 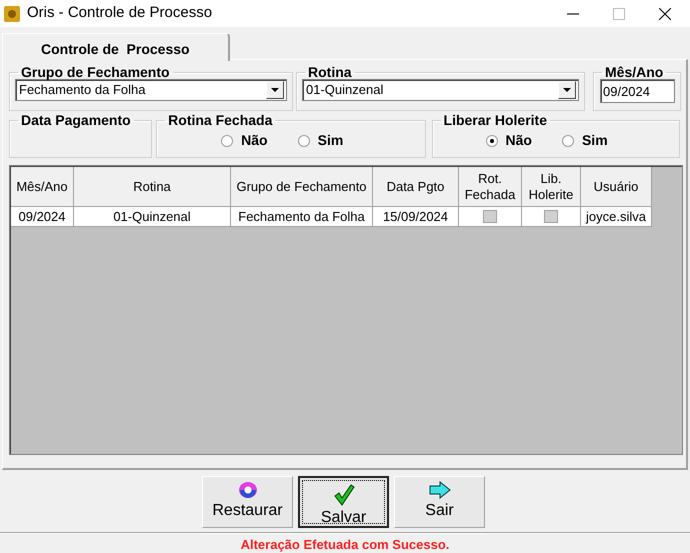 I want to click on month-year-field: 09/2024, so click(x=637, y=91).